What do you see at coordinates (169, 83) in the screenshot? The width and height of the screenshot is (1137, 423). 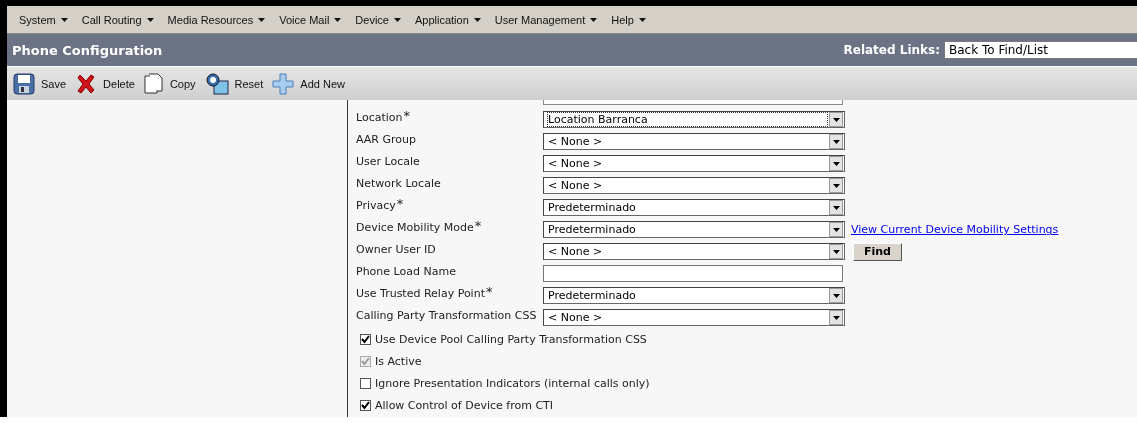 I see `toolbar-copy-button: Copy` at bounding box center [169, 83].